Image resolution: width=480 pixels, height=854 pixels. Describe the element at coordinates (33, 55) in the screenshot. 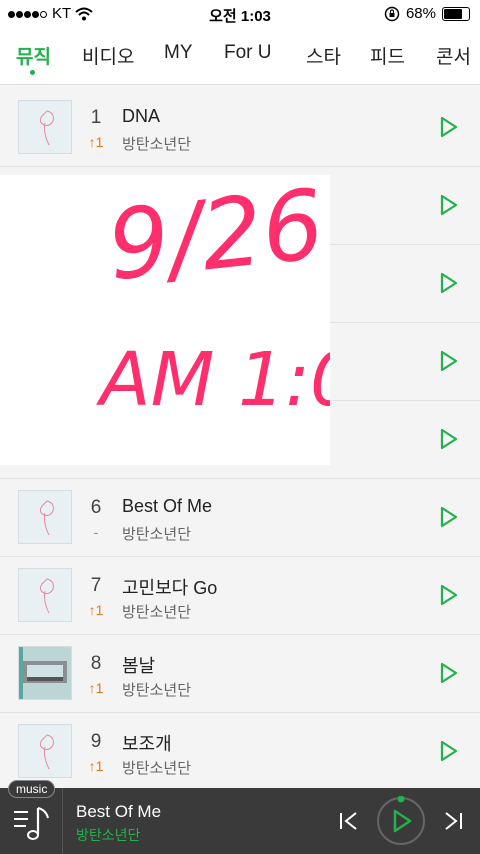

I see `tab-music: 뮤직` at that location.